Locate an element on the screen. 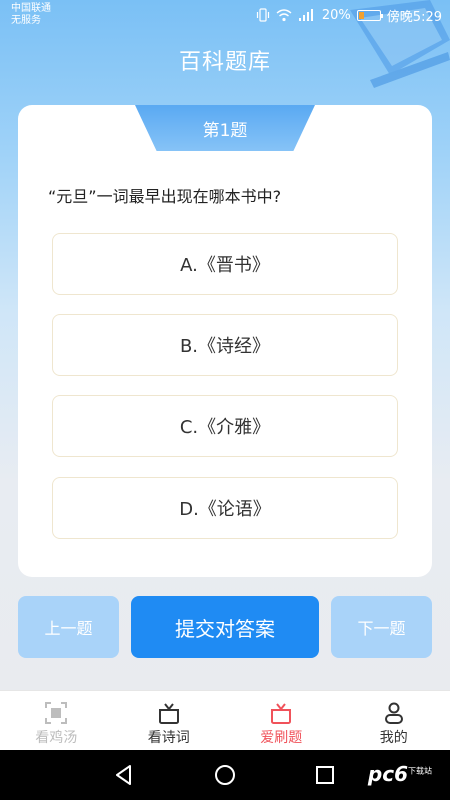 The height and width of the screenshot is (800, 450). watermark-logo: pc6下载站 is located at coordinates (400, 774).